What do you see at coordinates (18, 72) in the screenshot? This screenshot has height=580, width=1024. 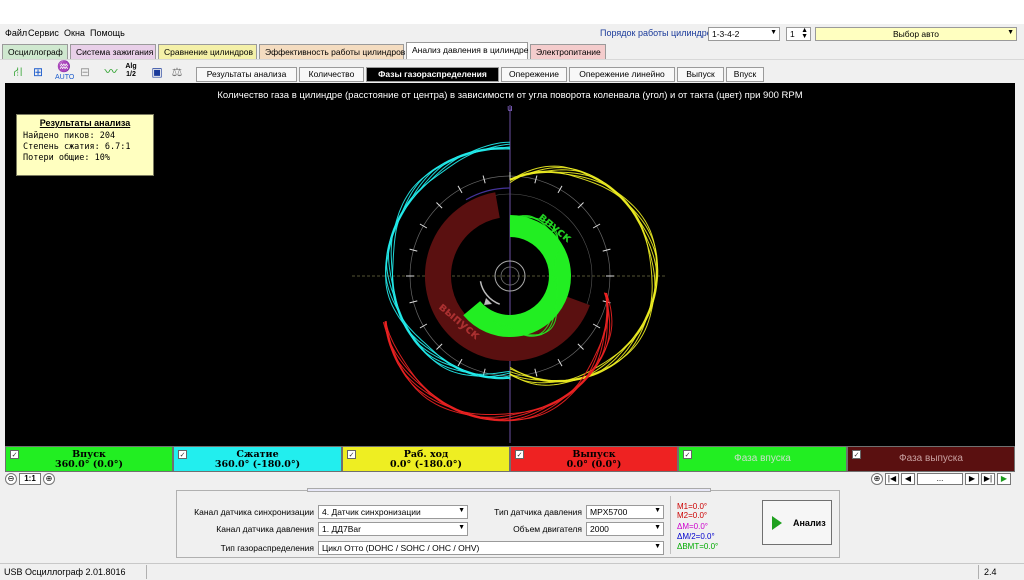 I see `sync-icon: ⛙` at bounding box center [18, 72].